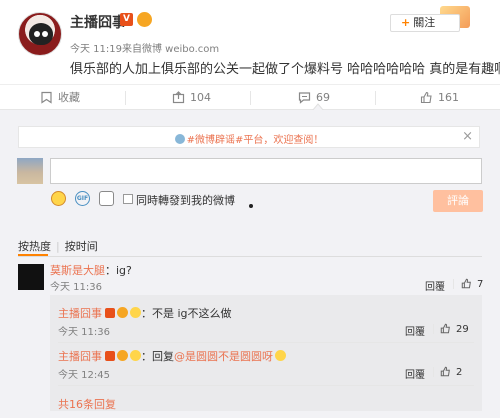  I want to click on submit-comment-button: 評論, so click(458, 201).